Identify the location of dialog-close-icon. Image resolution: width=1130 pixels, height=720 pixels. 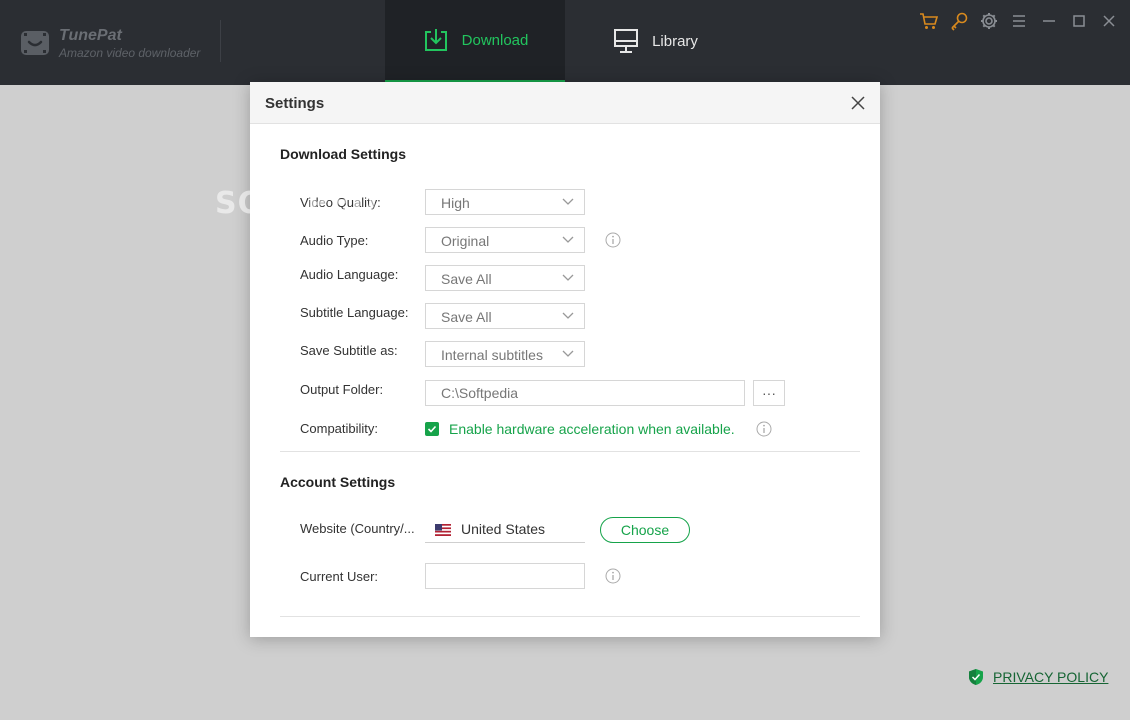
(858, 103).